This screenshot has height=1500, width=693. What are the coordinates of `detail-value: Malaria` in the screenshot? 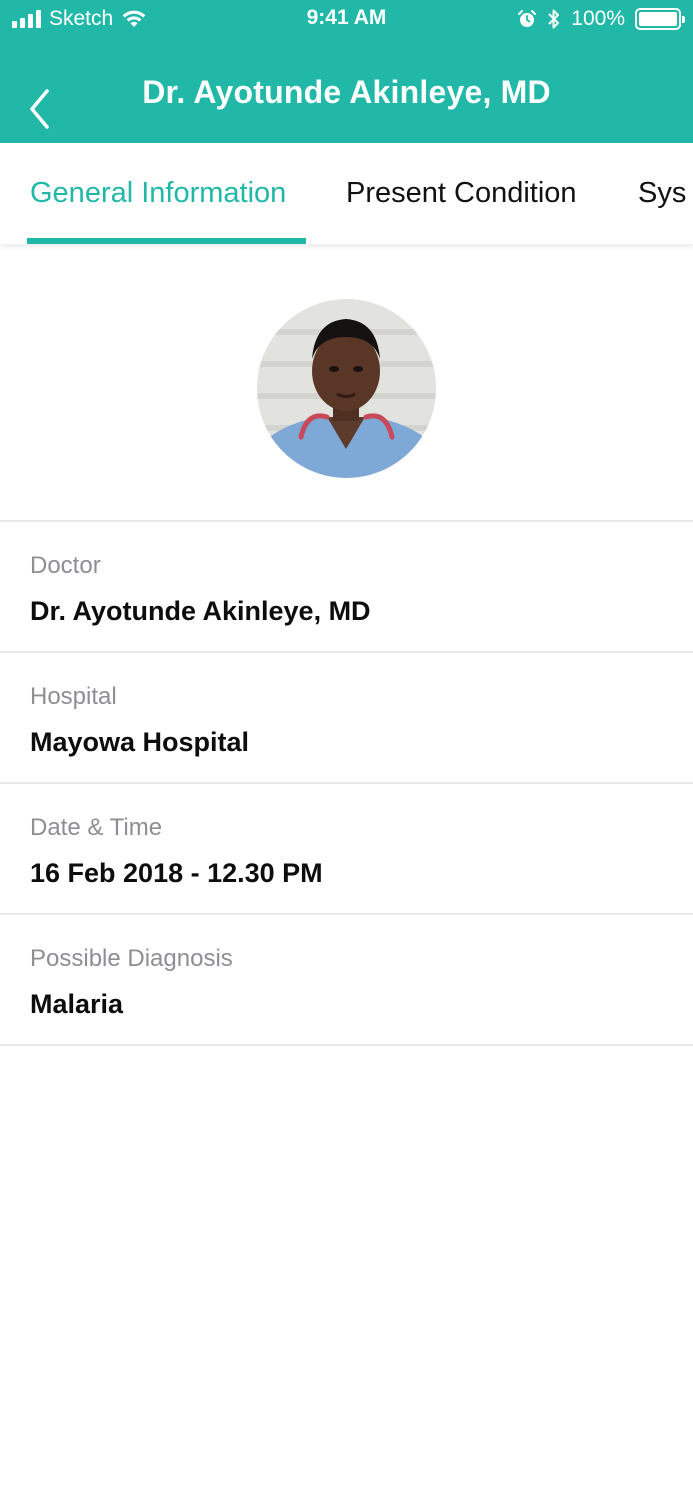 It's located at (77, 1004).